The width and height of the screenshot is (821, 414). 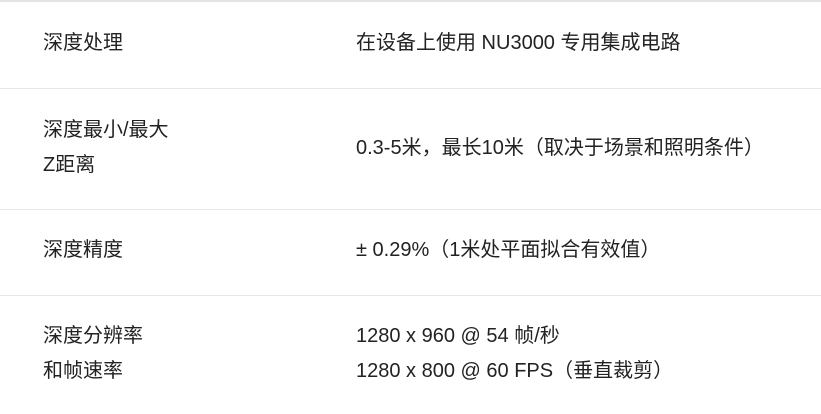 What do you see at coordinates (69, 165) in the screenshot?
I see `spec-label-line: Z距离` at bounding box center [69, 165].